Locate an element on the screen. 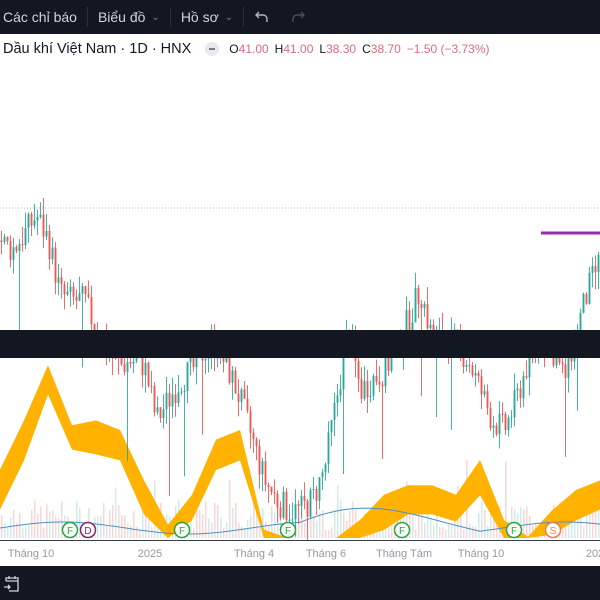 This screenshot has width=600, height=600. chart-menu-label: Biểu đồ is located at coordinates (121, 17).